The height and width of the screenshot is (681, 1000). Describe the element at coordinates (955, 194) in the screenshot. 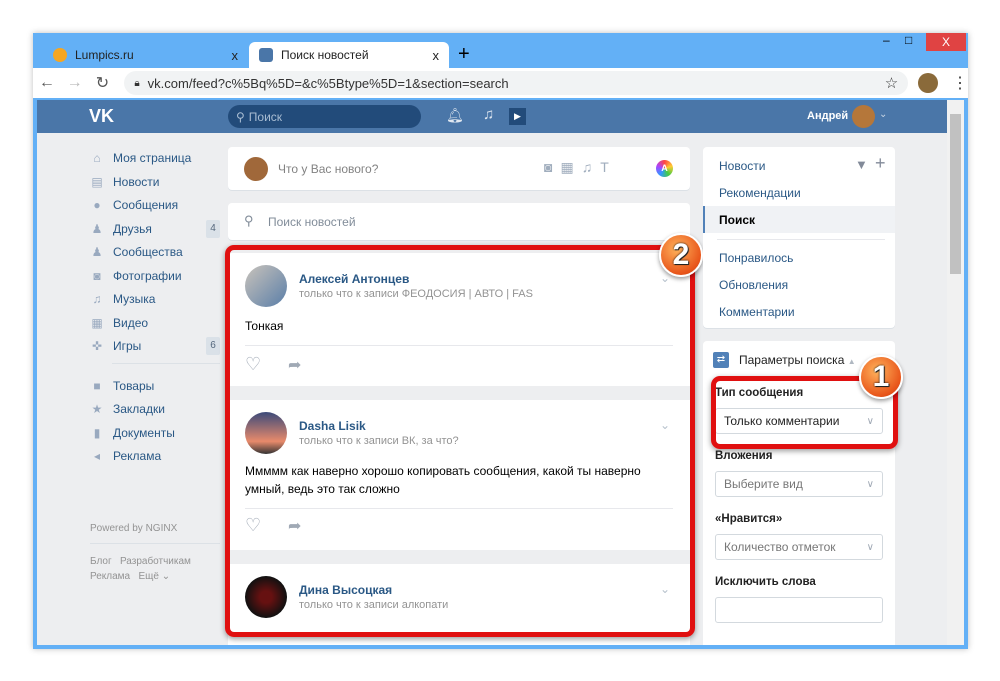

I see `scrollbar-thumb` at that location.